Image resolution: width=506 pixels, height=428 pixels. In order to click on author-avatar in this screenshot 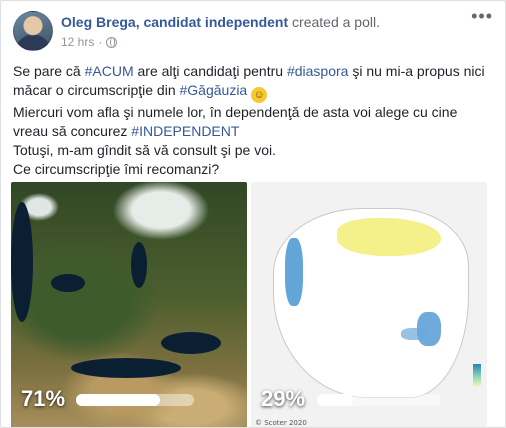, I will do `click(33, 31)`.